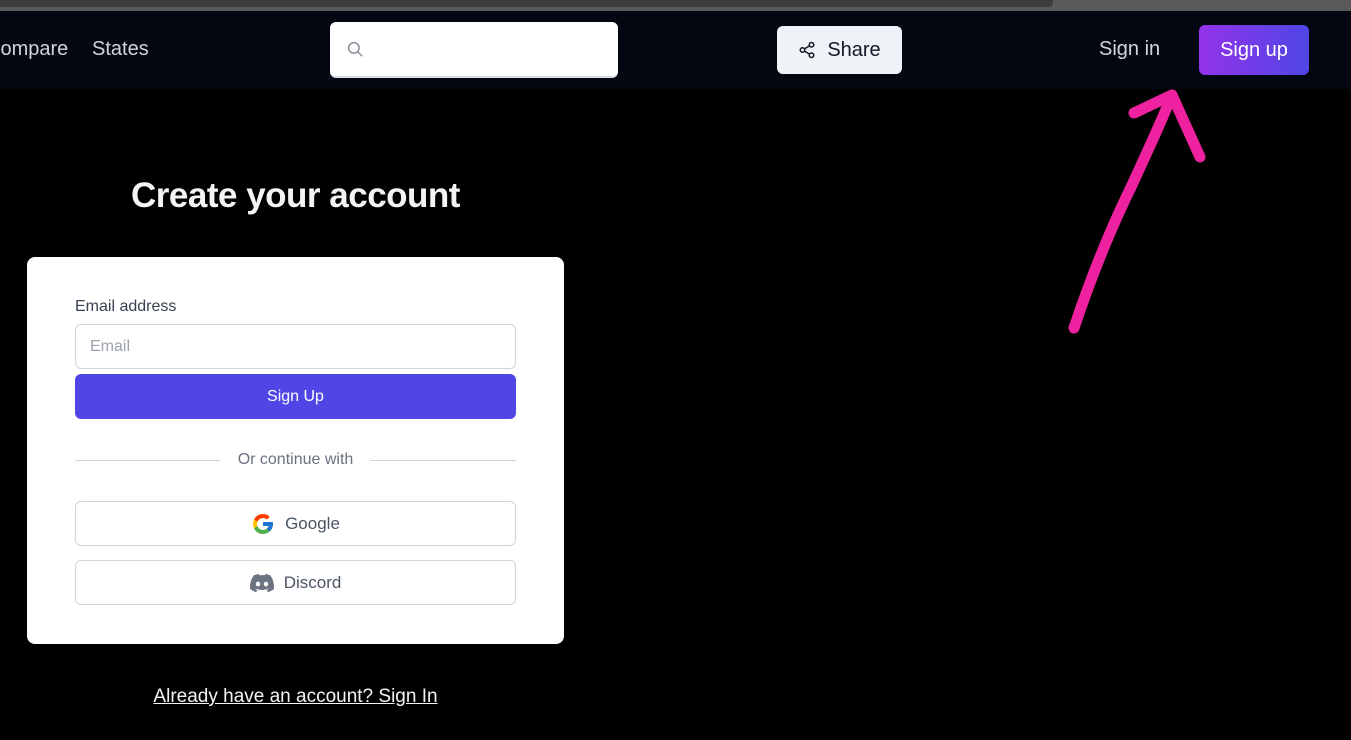 This screenshot has width=1351, height=740. I want to click on signup-button: Sign up, so click(1254, 50).